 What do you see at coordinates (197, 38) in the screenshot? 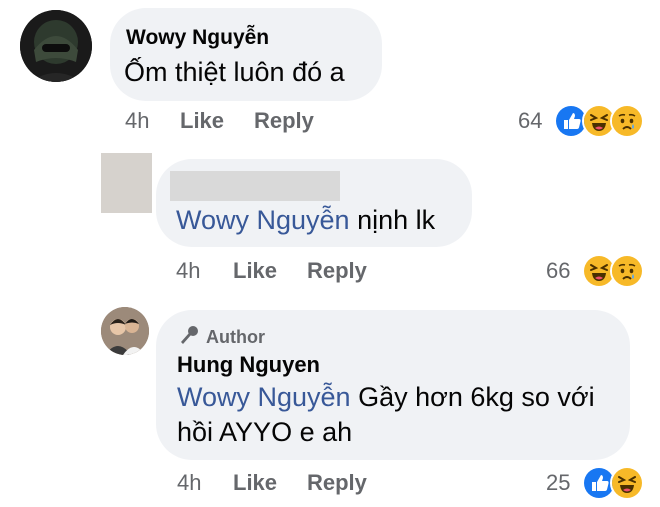
I see `comment-author: Wowy Nguyễn` at bounding box center [197, 38].